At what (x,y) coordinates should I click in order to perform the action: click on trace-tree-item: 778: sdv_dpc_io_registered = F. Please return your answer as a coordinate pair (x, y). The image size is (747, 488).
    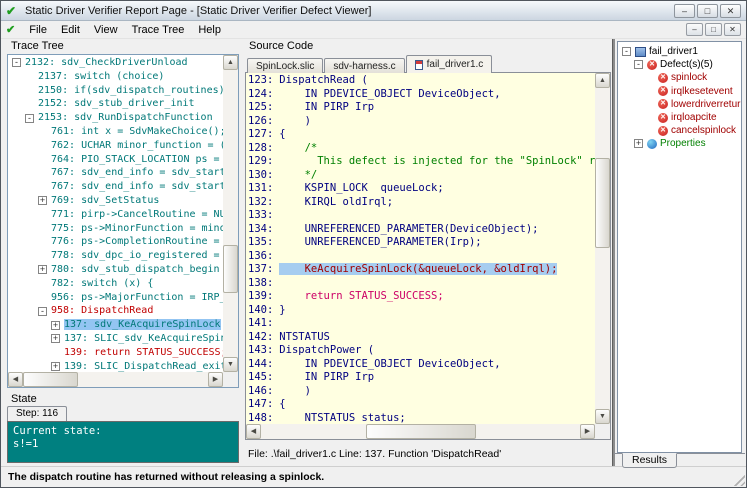
    Looking at the image, I should click on (116, 256).